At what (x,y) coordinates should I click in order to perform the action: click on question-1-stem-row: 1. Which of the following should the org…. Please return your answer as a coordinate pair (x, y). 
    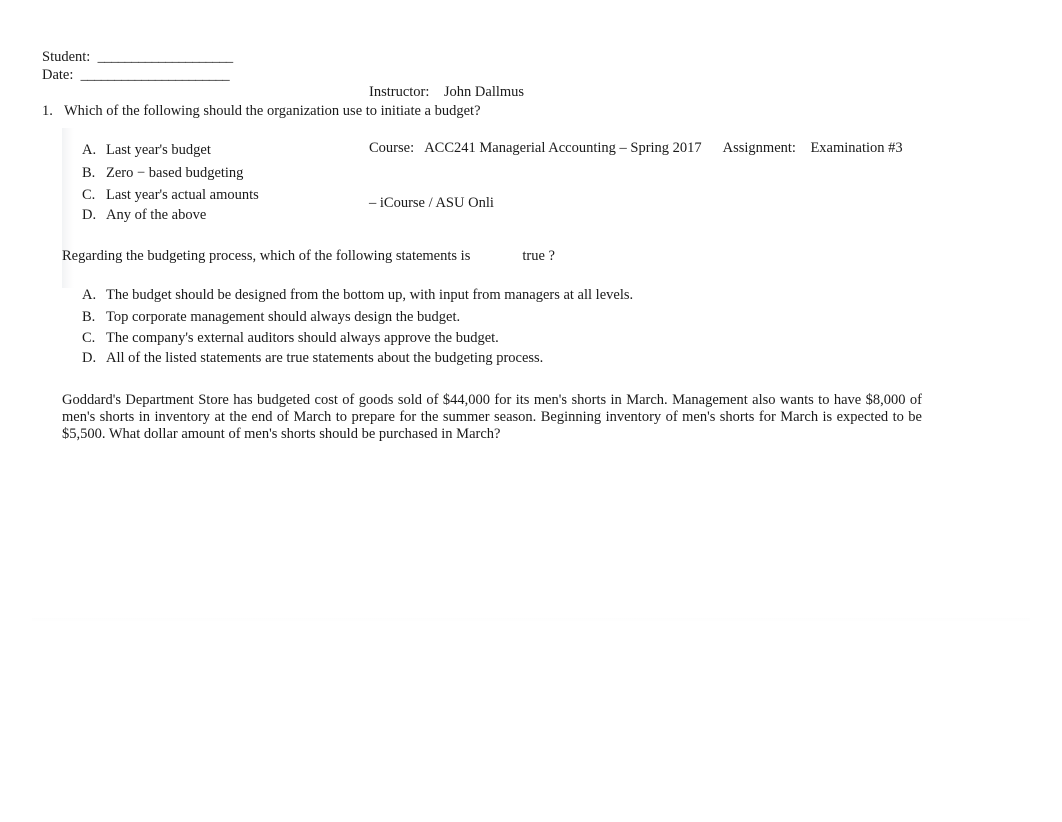
    Looking at the image, I should click on (292, 111).